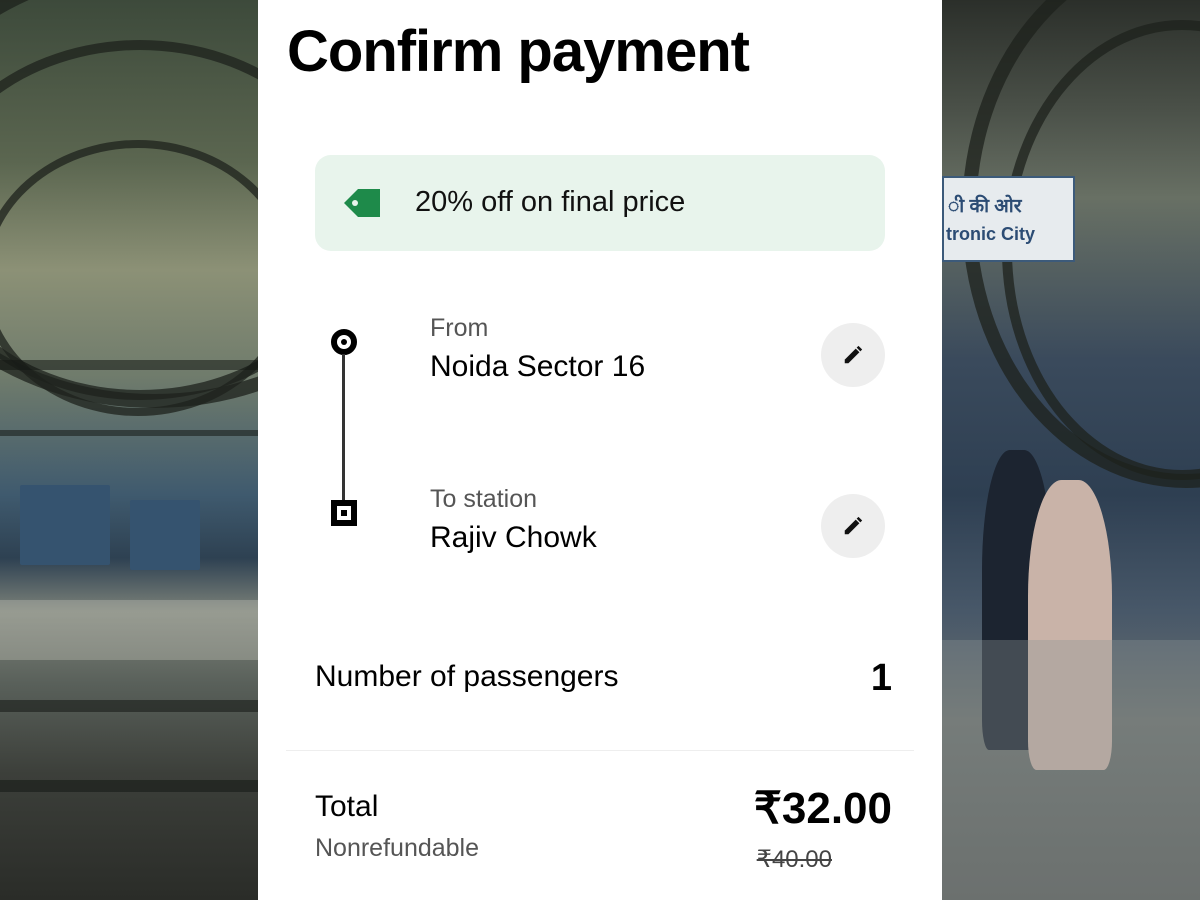  What do you see at coordinates (1008, 219) in the screenshot?
I see `station-sign: ी की ओर tronic City` at bounding box center [1008, 219].